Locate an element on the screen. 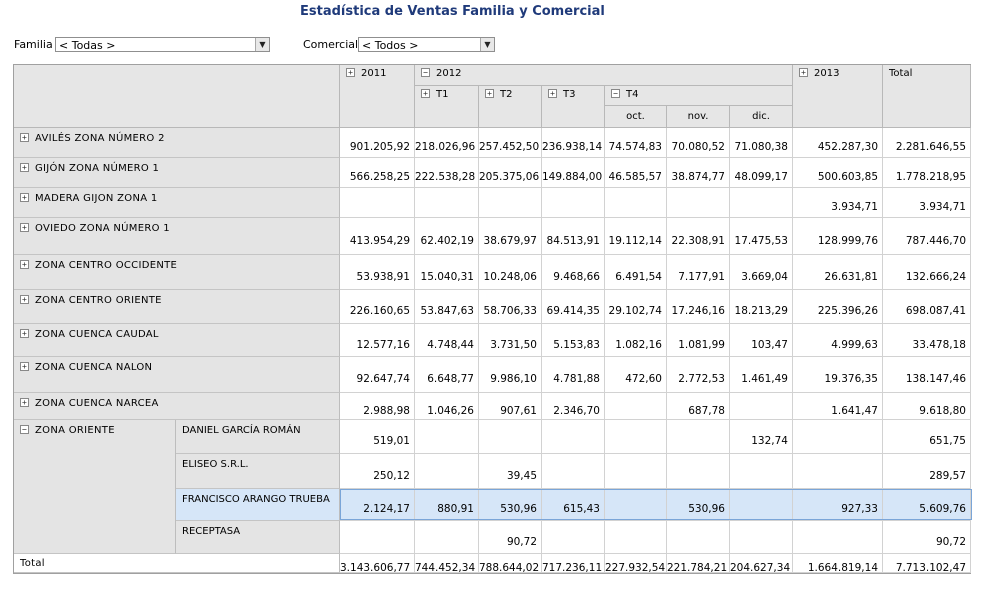 The width and height of the screenshot is (1000, 595). value-cell: 48.099,17 is located at coordinates (761, 173).